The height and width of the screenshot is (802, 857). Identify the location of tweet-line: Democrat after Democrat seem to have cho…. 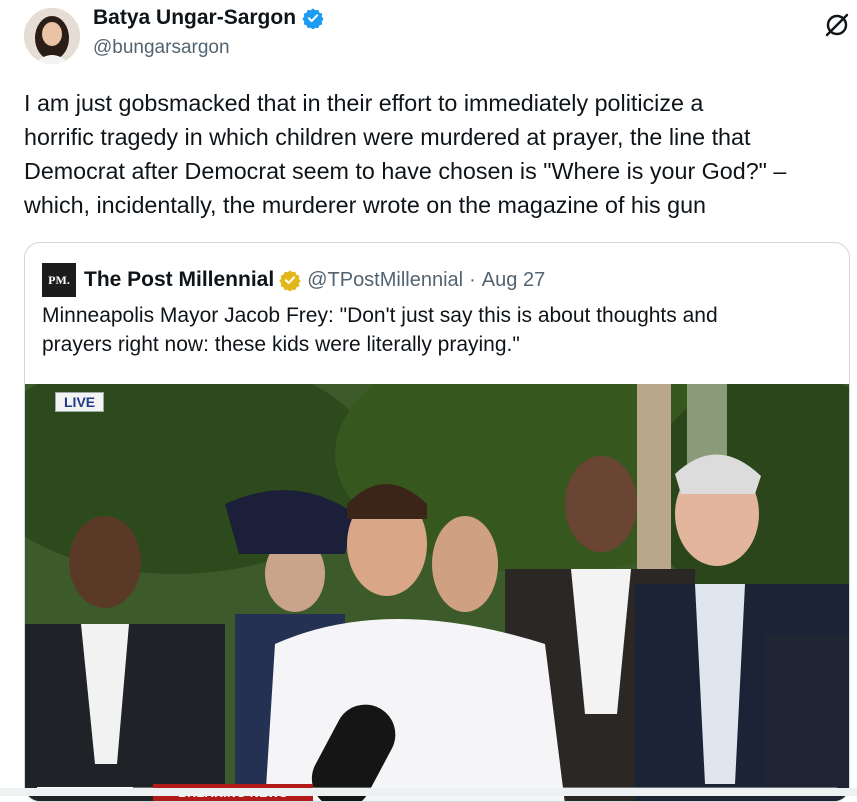
(405, 171).